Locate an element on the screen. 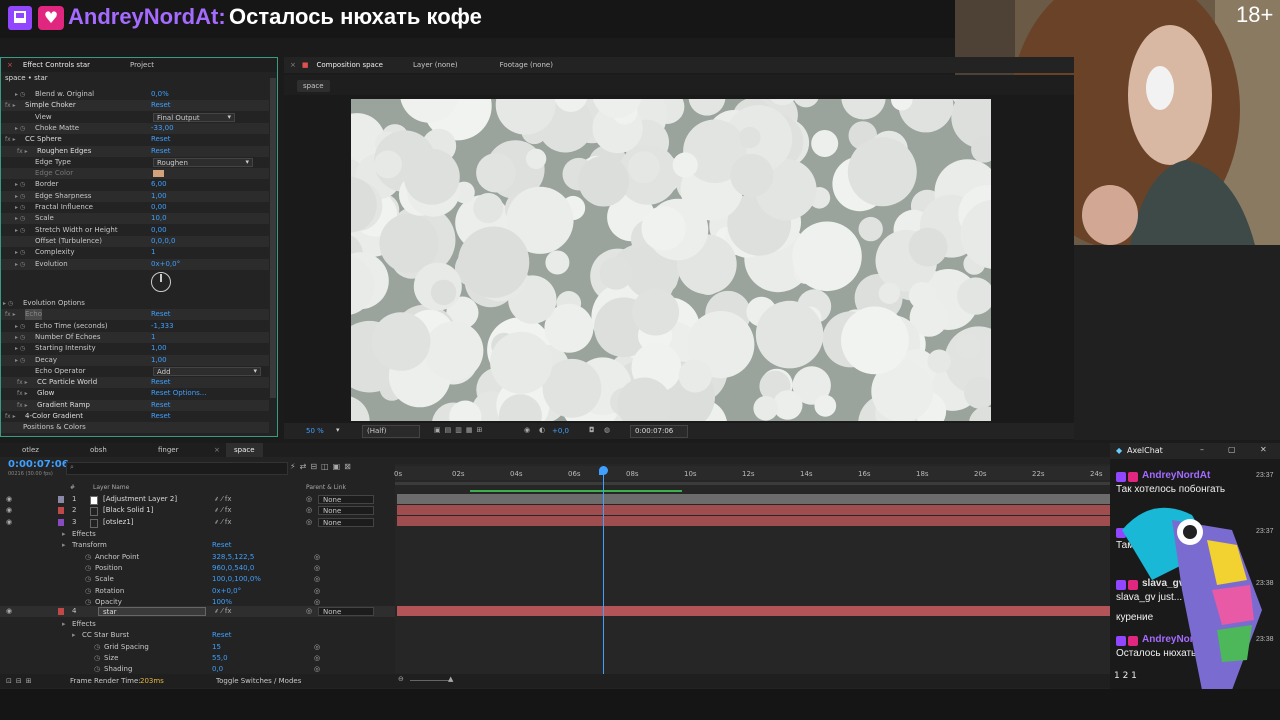 The height and width of the screenshot is (720, 1280). effect-control-row: ▸ ◷ Fractal Influence 0,00 is located at coordinates (135, 207).